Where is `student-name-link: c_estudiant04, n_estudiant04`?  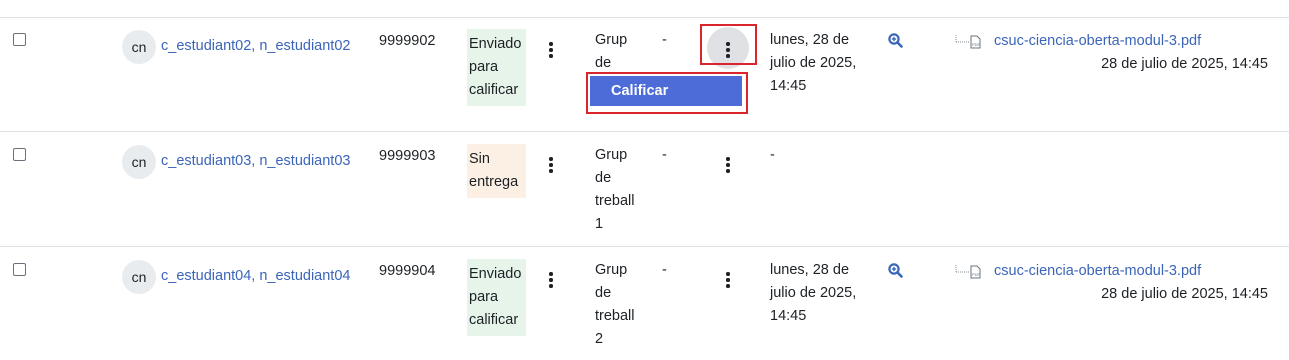
student-name-link: c_estudiant04, n_estudiant04 is located at coordinates (255, 276).